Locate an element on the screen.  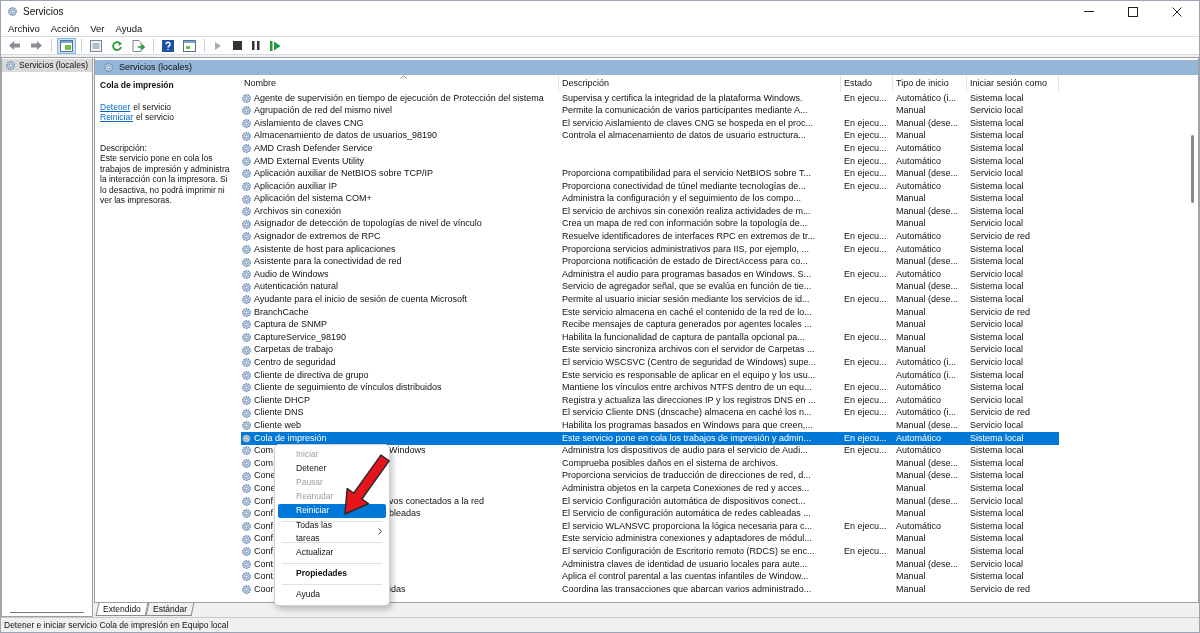
service-name: bleadas is located at coordinates (405, 514).